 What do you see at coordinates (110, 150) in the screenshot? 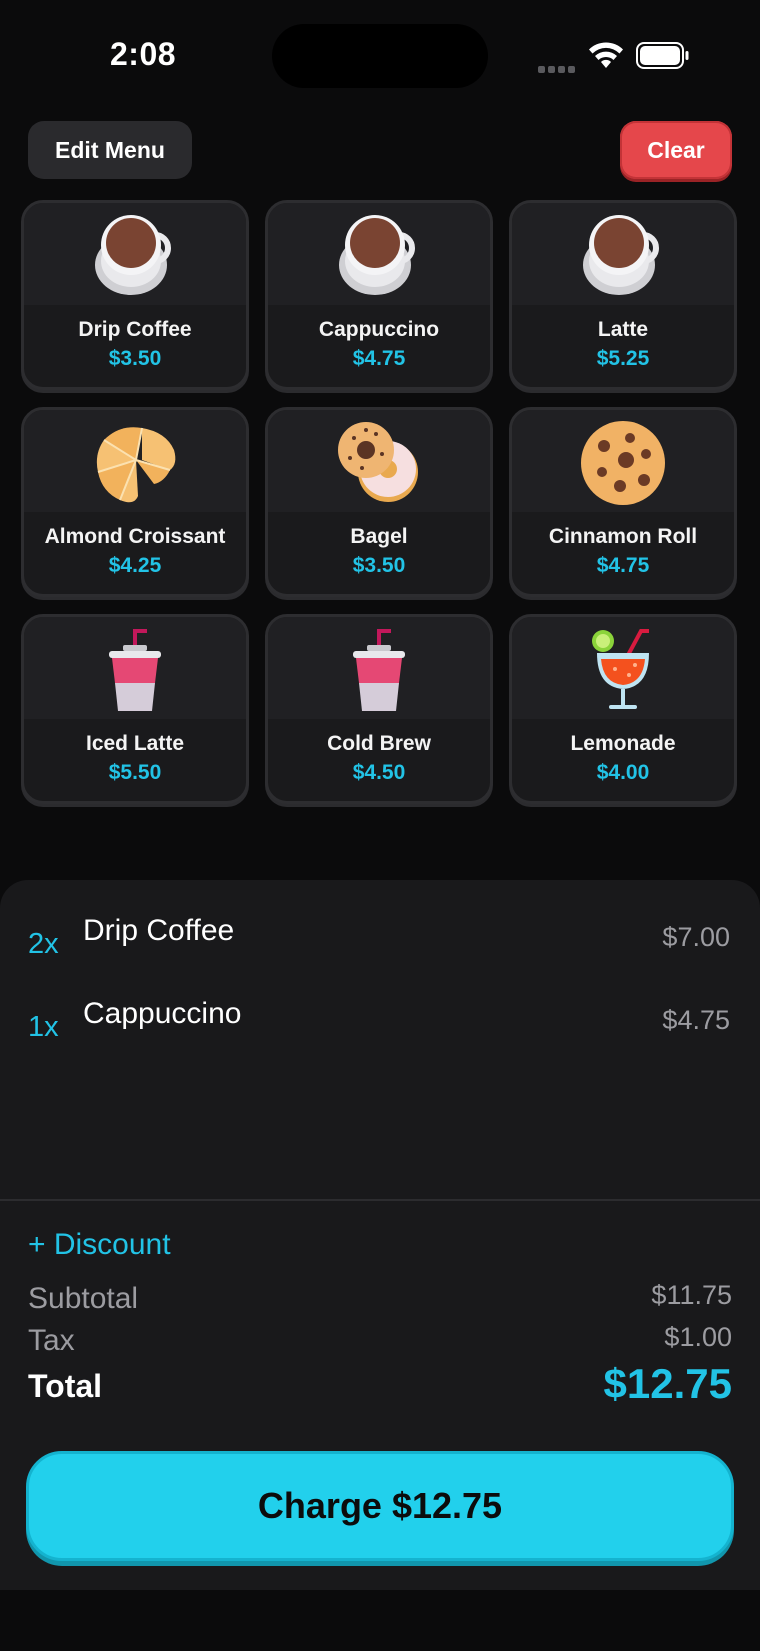
I see `edit-menu-button: Edit Menu` at bounding box center [110, 150].